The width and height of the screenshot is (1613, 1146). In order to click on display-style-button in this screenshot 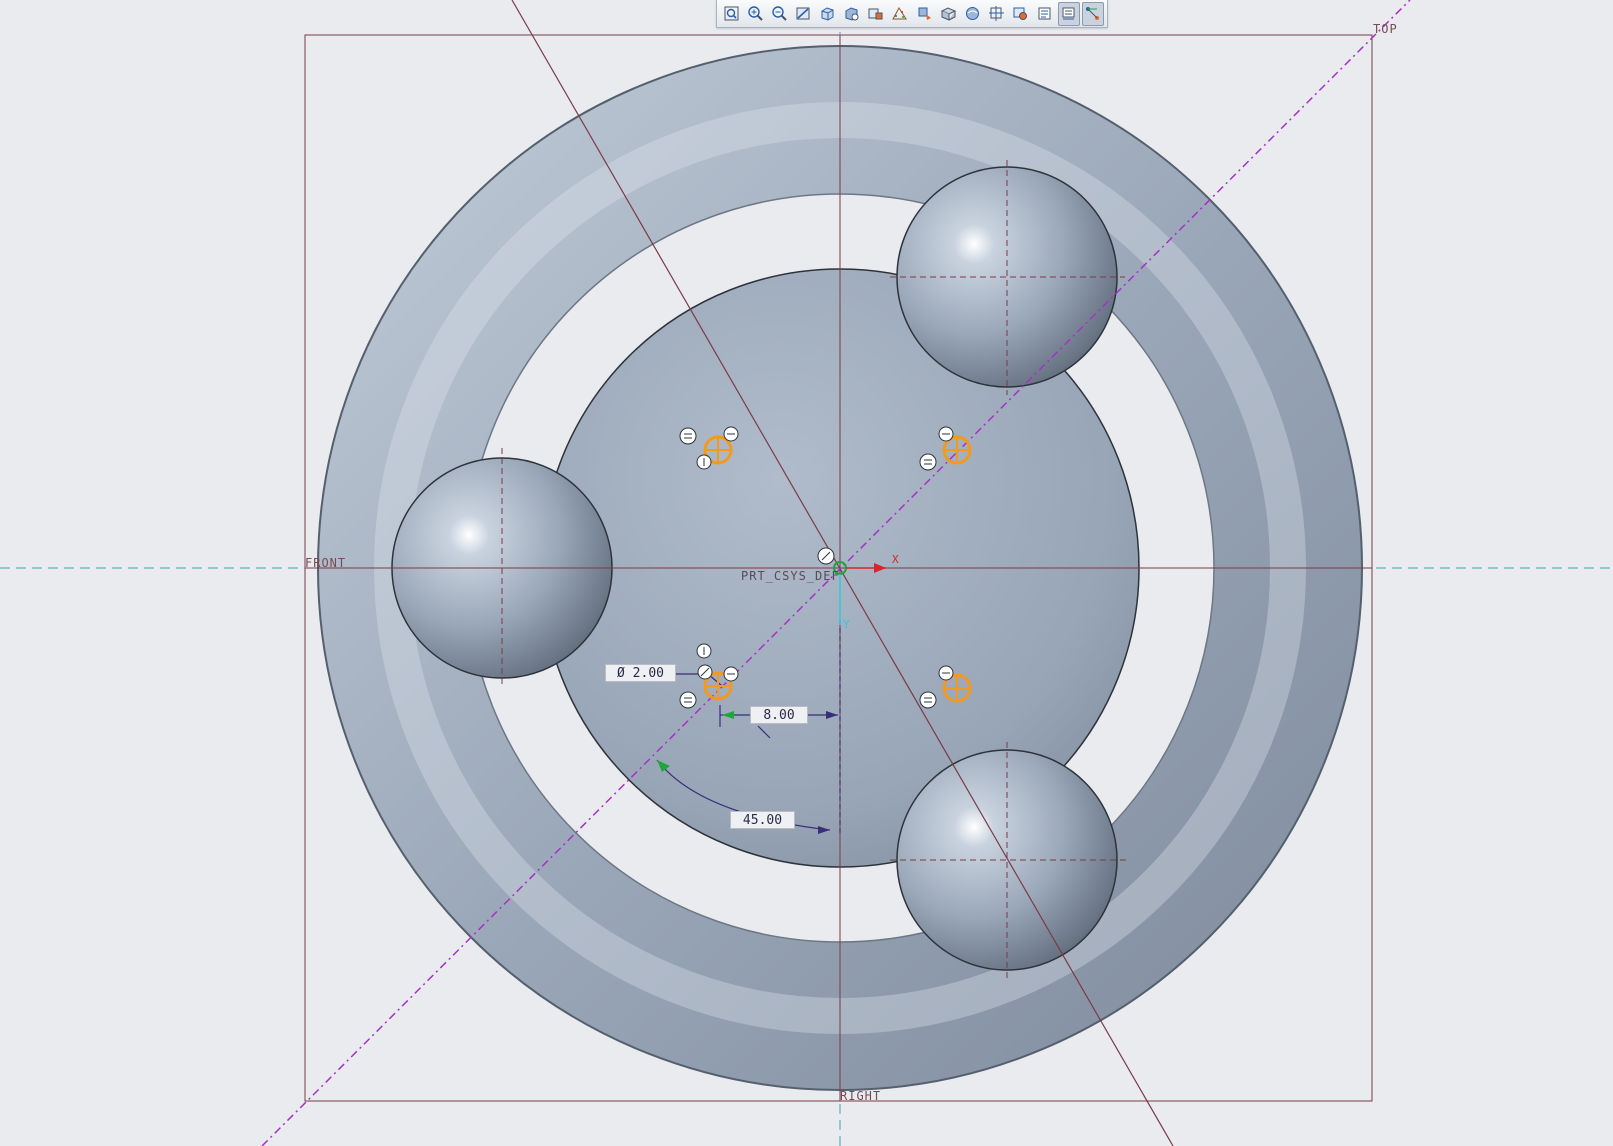, I will do `click(828, 14)`.